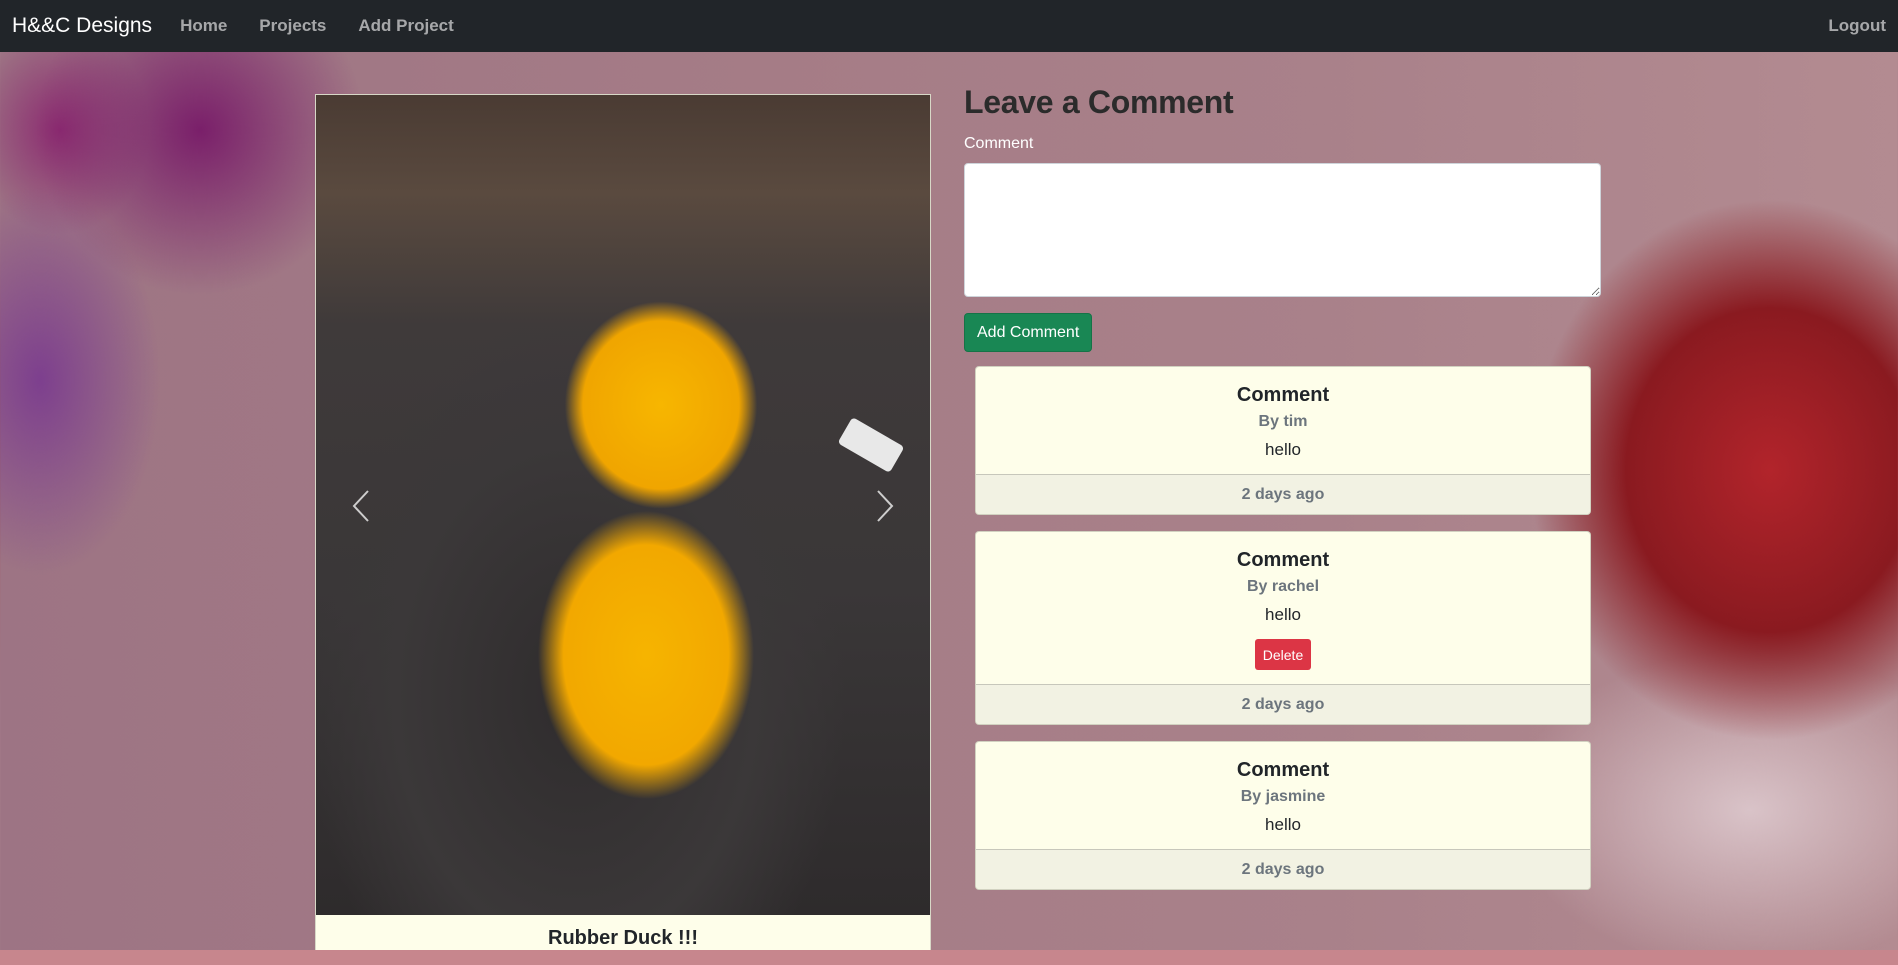 Image resolution: width=1898 pixels, height=965 pixels. What do you see at coordinates (1283, 586) in the screenshot?
I see `comment-author: By rachel` at bounding box center [1283, 586].